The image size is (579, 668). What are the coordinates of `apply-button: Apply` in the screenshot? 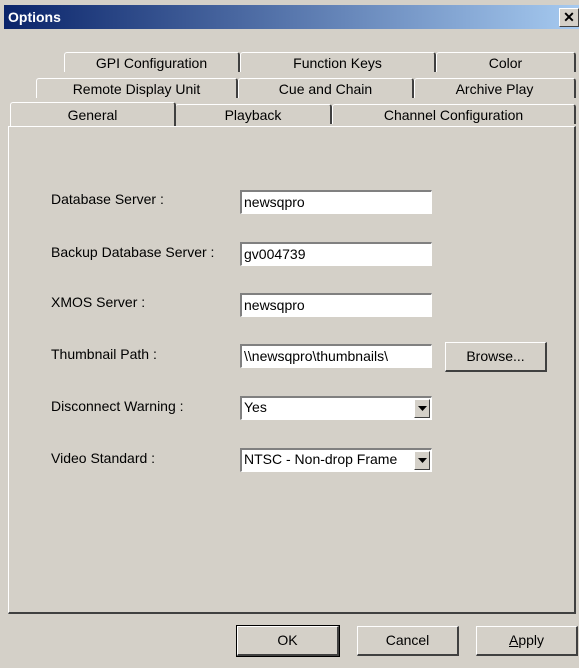 It's located at (527, 641).